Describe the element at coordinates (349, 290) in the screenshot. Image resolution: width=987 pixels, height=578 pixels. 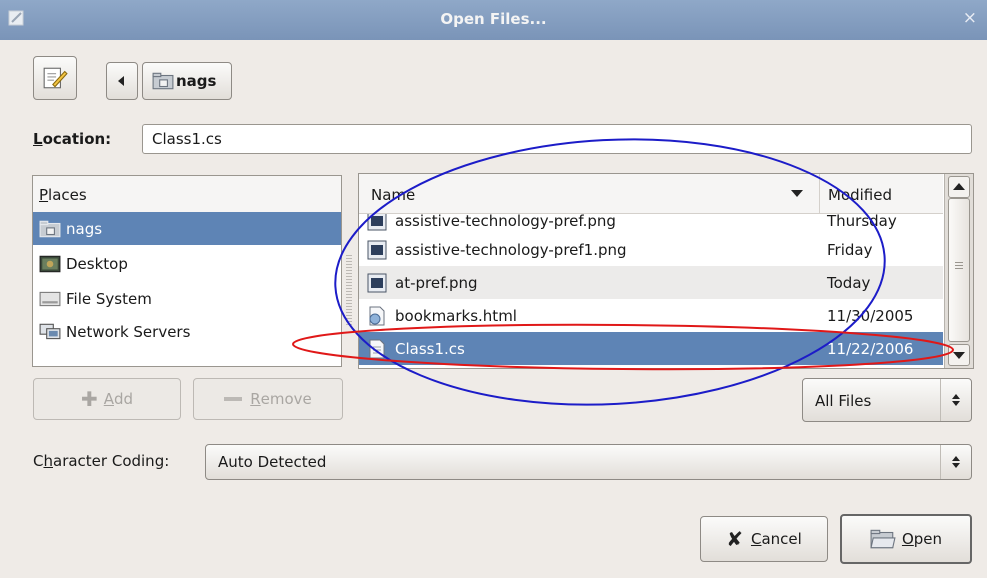
I see `pane-resize-handle` at that location.